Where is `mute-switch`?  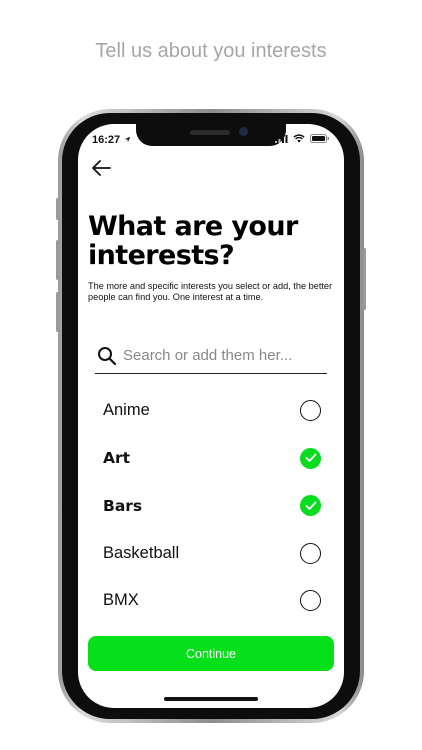
mute-switch is located at coordinates (57, 209).